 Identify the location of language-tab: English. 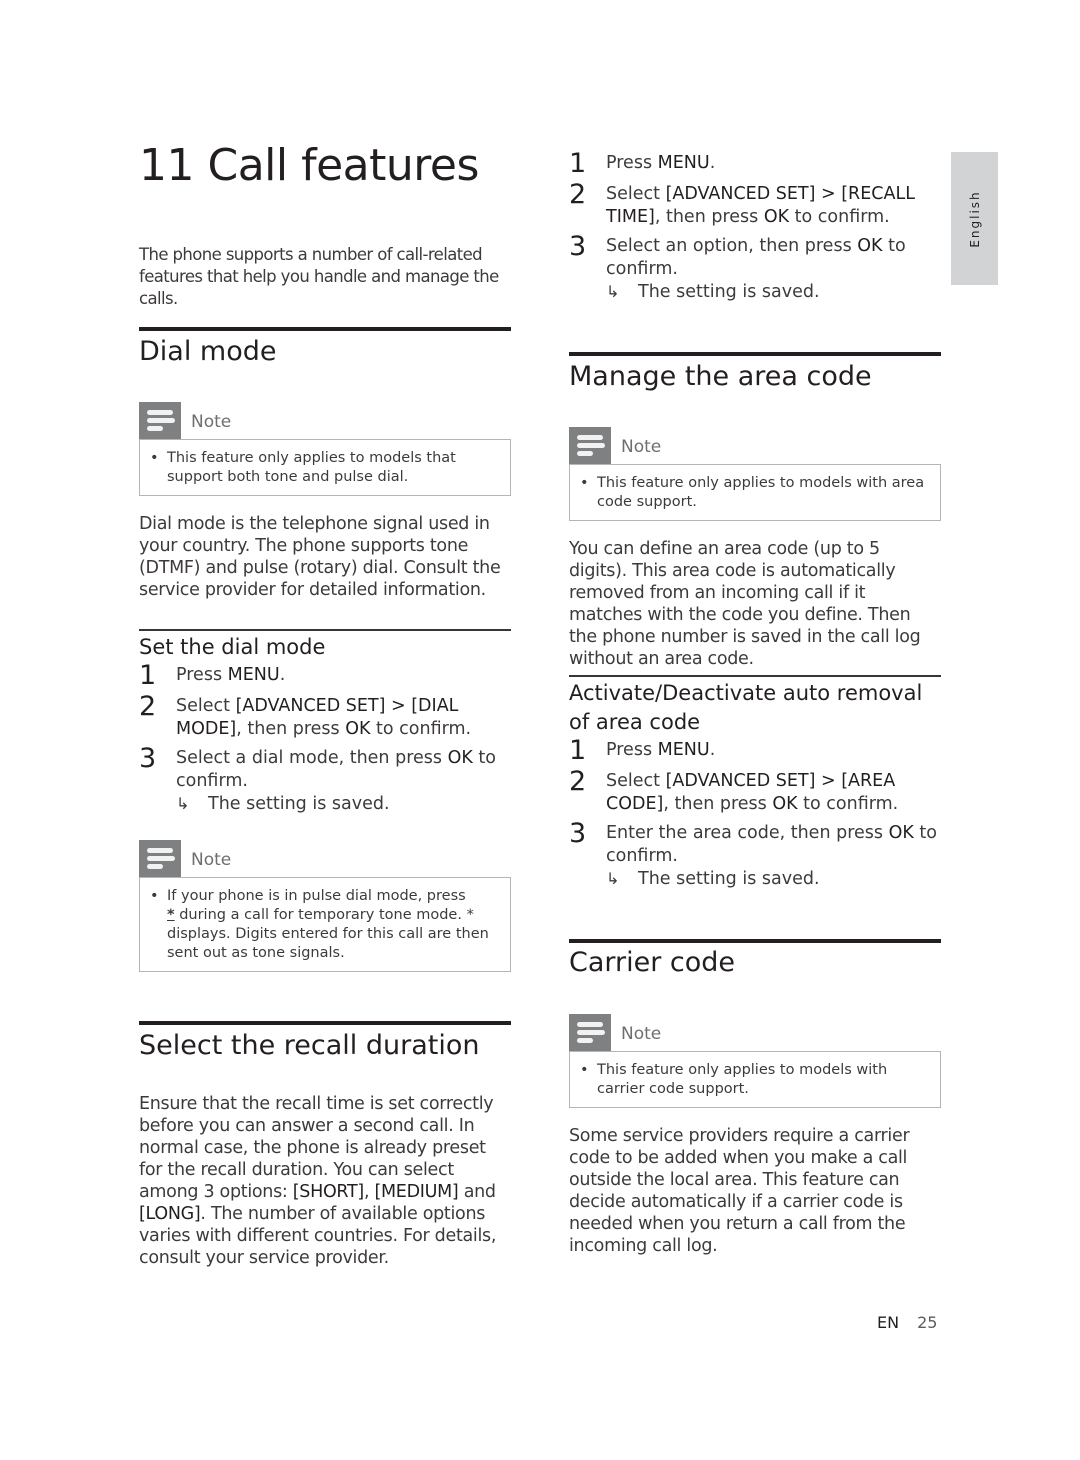
(974, 218).